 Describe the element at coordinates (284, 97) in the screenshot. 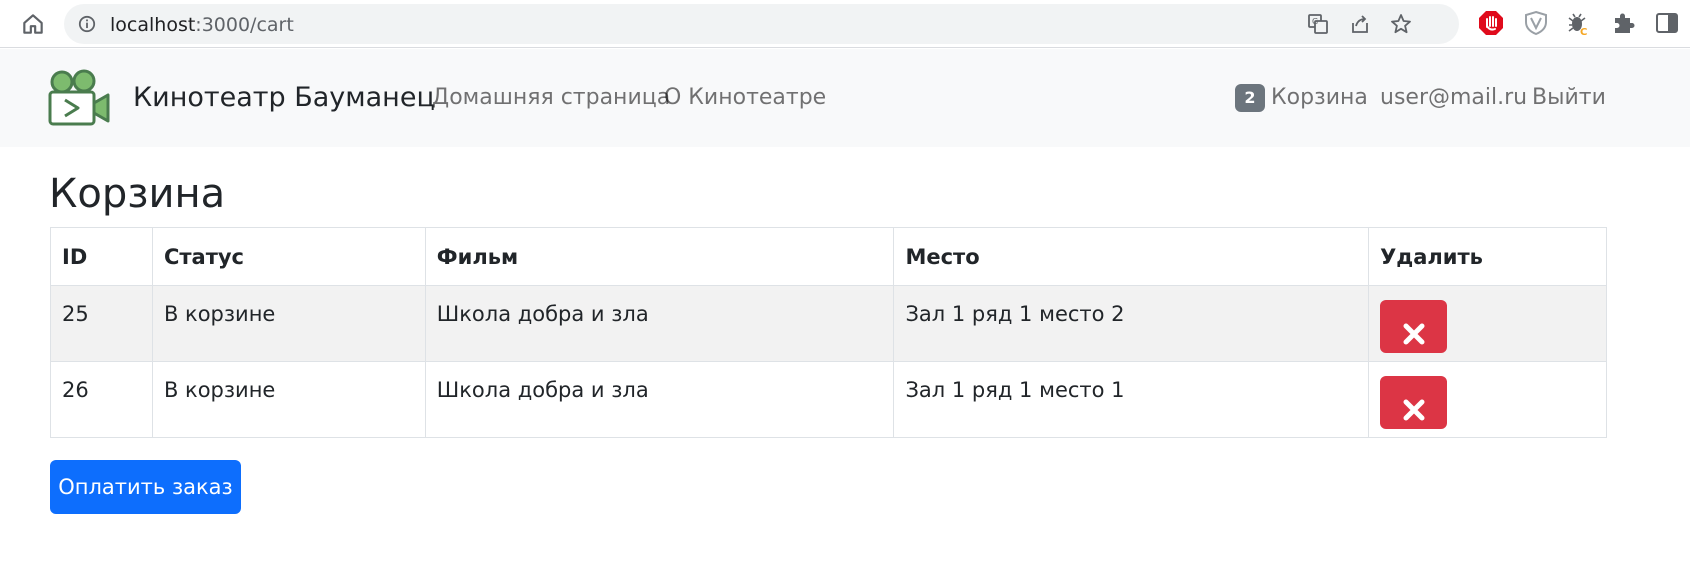

I see `brand-name: Кинотеатр Бауманец` at that location.